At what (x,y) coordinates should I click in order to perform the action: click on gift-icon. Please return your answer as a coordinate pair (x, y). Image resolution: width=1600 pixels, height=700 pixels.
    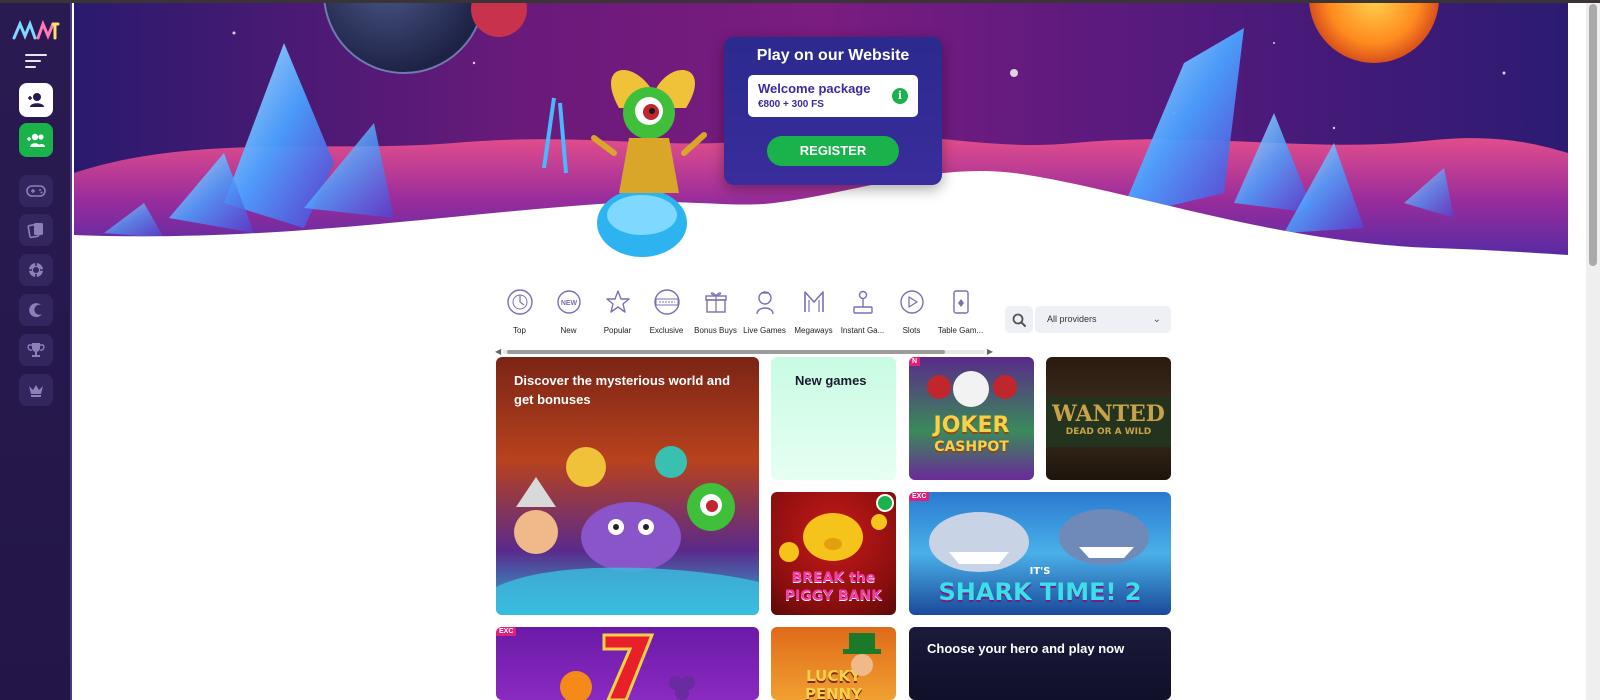
    Looking at the image, I should click on (715, 302).